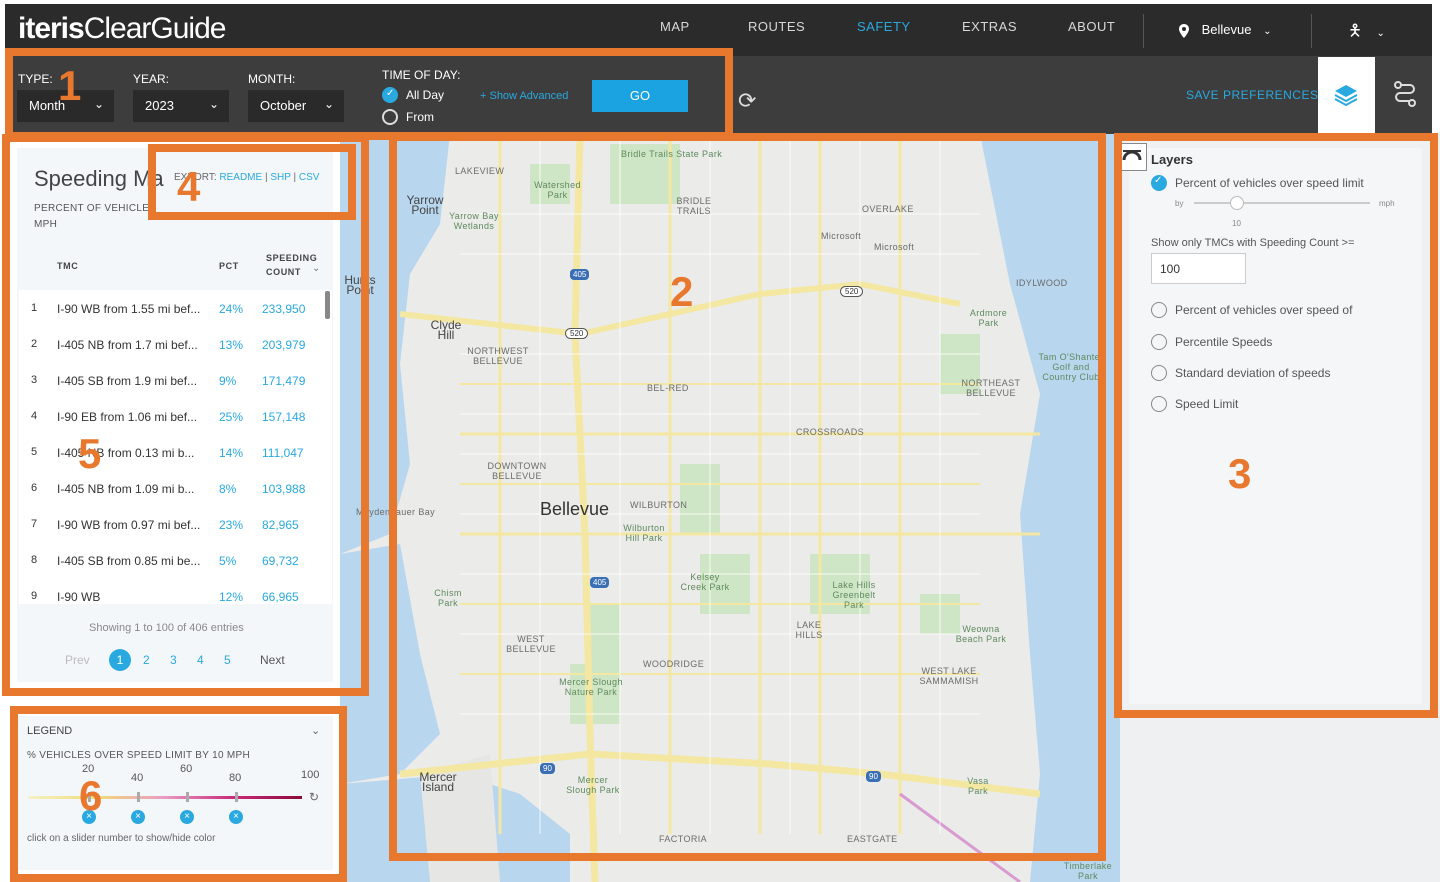 This screenshot has height=882, width=1440. I want to click on layers-icon, so click(1346, 96).